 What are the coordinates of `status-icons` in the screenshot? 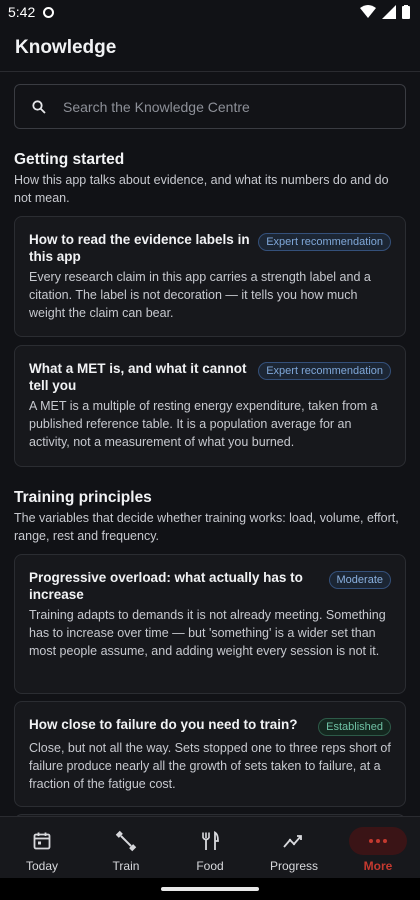 It's located at (385, 12).